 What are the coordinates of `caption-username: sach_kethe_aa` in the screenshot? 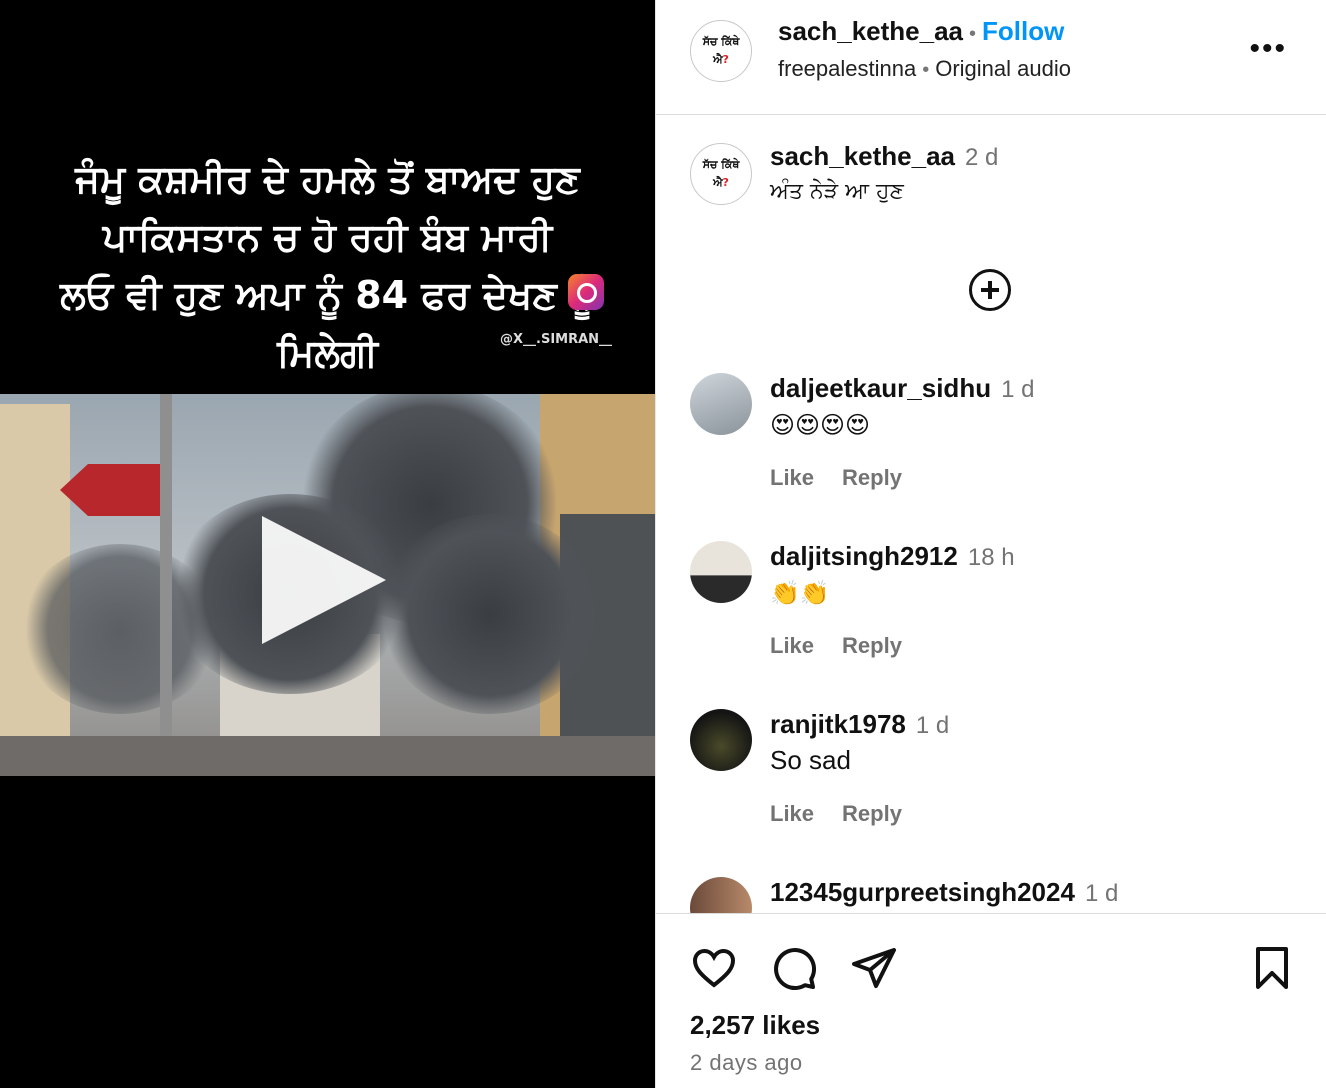 It's located at (862, 156).